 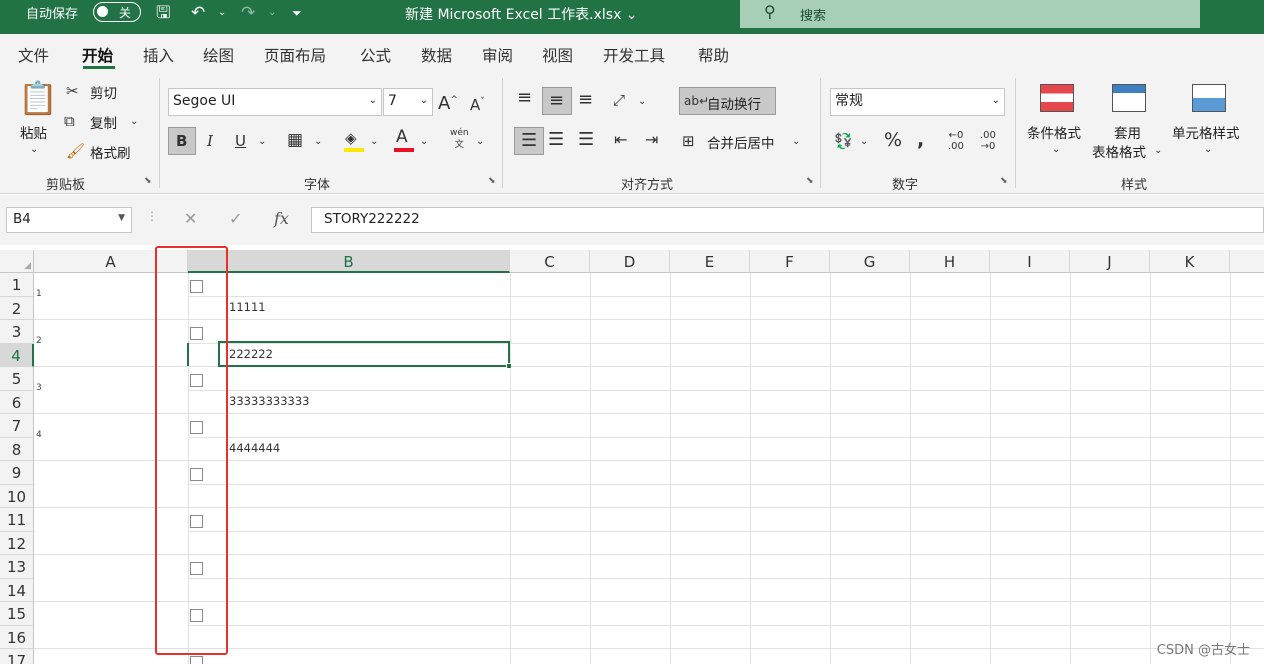 I want to click on enter-icon: ✓, so click(x=235, y=218).